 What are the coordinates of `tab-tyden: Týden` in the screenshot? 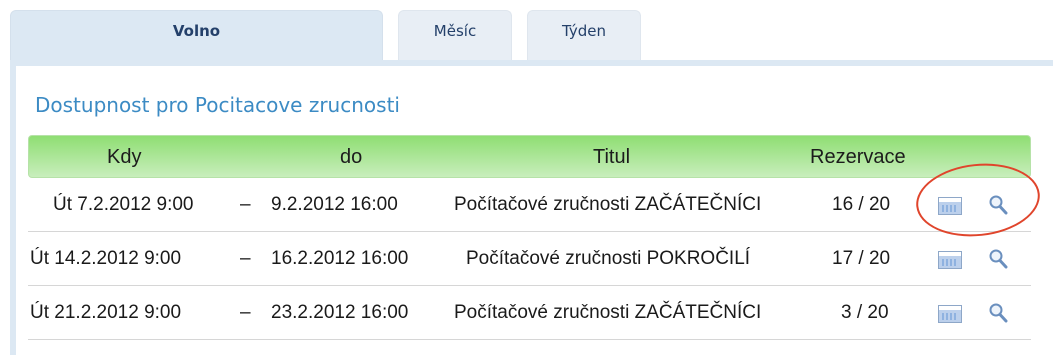 It's located at (584, 35).